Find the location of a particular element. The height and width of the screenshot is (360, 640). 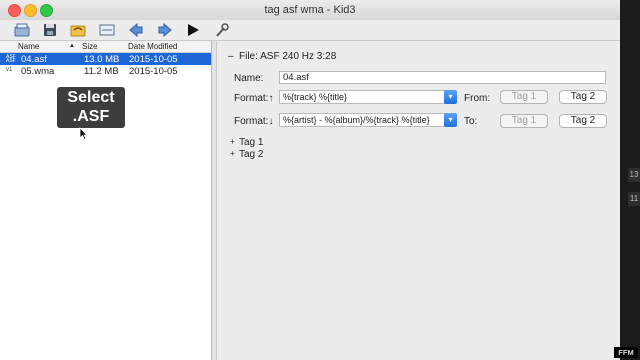

background-window-strip: 13 11 is located at coordinates (630, 180).